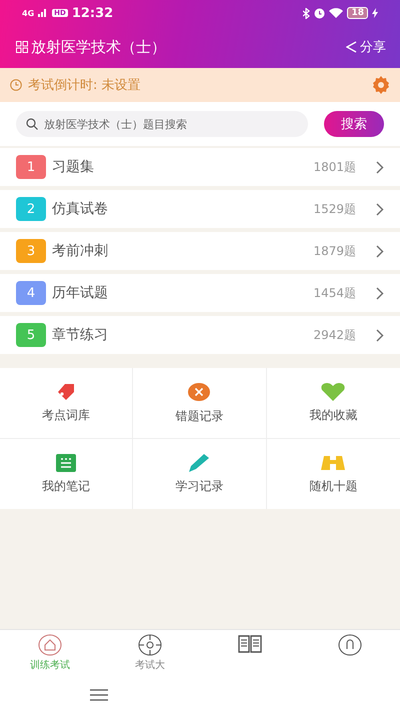 The height and width of the screenshot is (711, 400). What do you see at coordinates (200, 293) in the screenshot?
I see `category-row: 4 历年试题 1454题` at bounding box center [200, 293].